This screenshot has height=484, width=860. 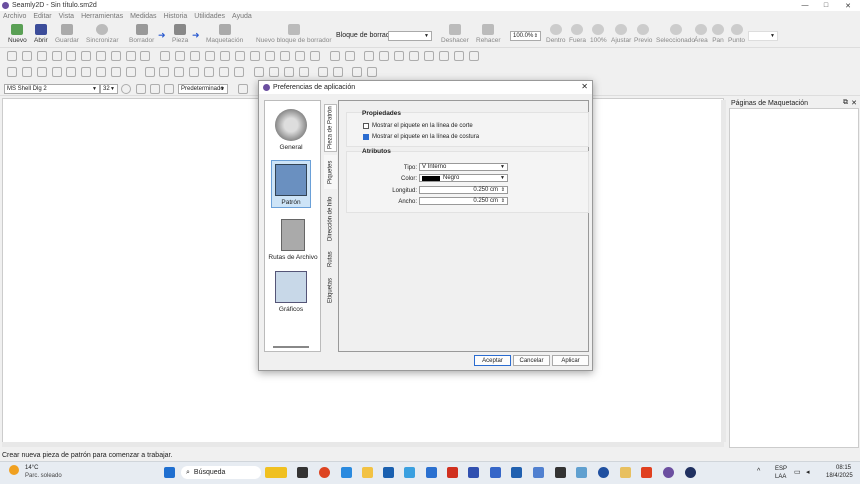 What do you see at coordinates (797, 472) in the screenshot?
I see `network-icon: ▭` at bounding box center [797, 472].